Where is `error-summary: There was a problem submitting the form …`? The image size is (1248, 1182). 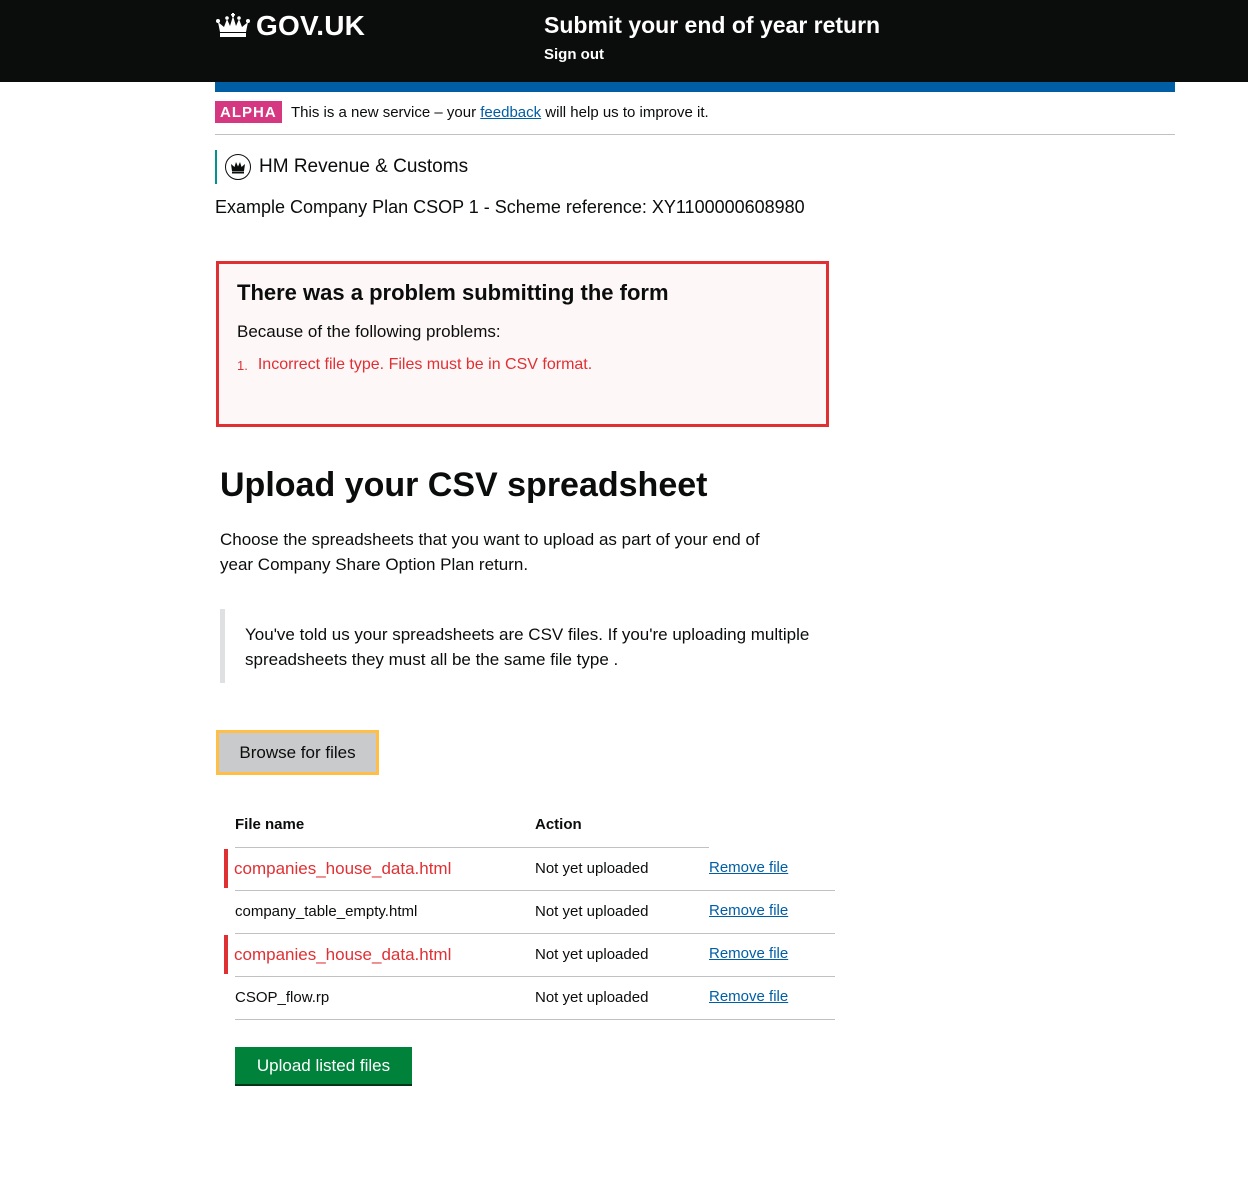 error-summary: There was a problem submitting the form … is located at coordinates (522, 344).